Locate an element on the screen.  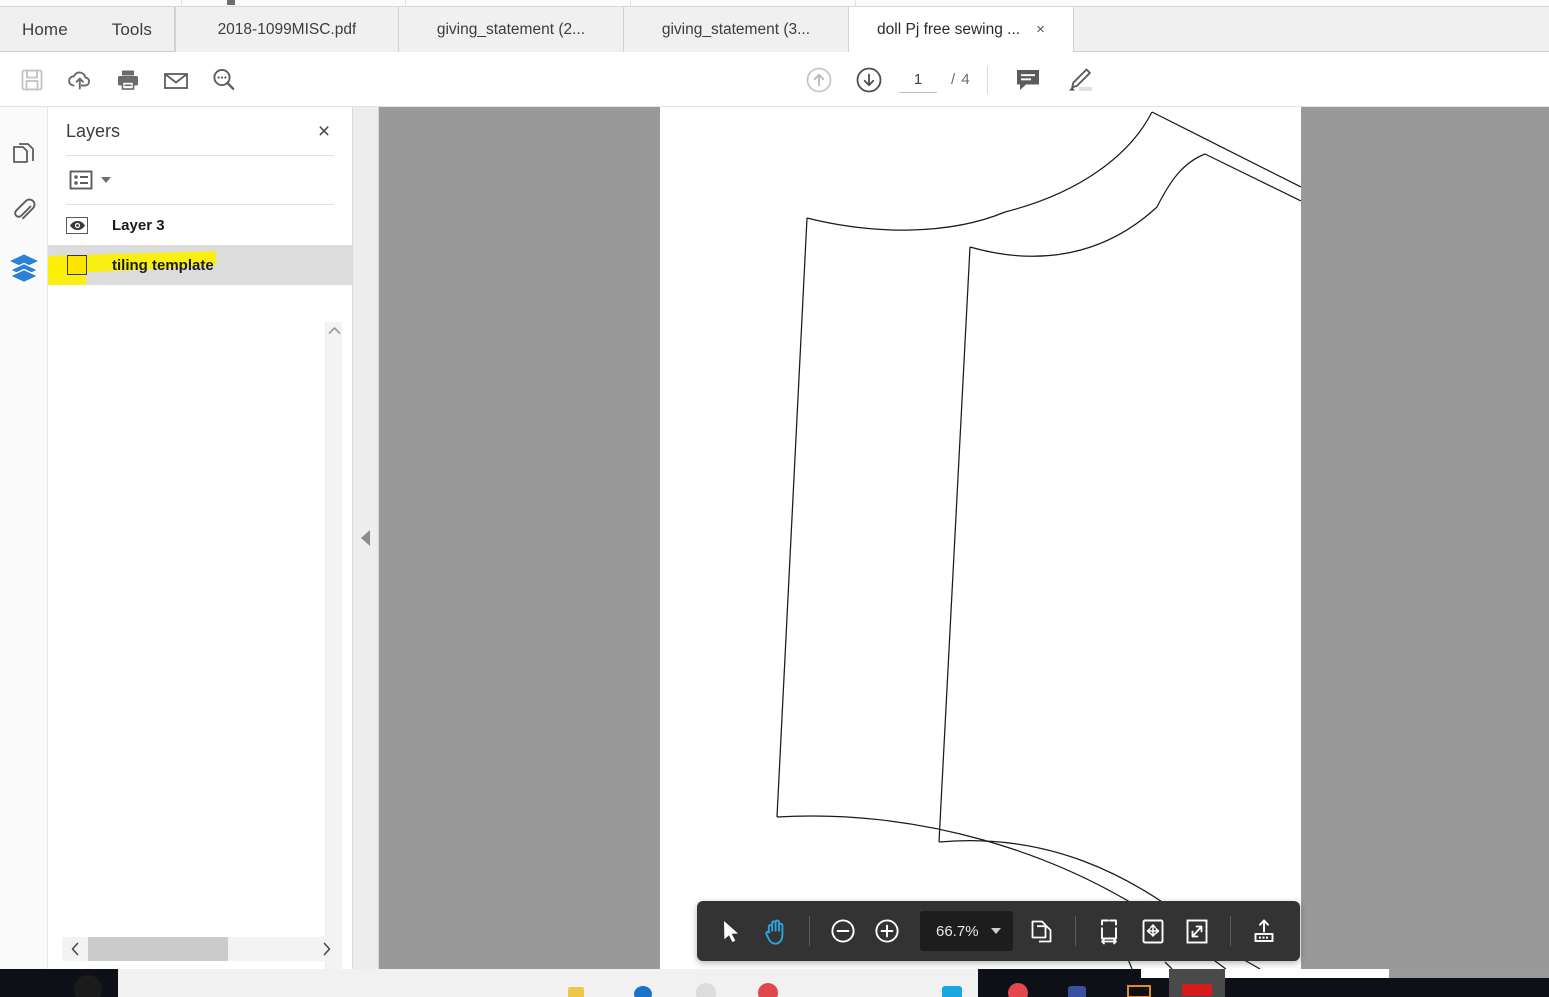
list-options-icon is located at coordinates (81, 180).